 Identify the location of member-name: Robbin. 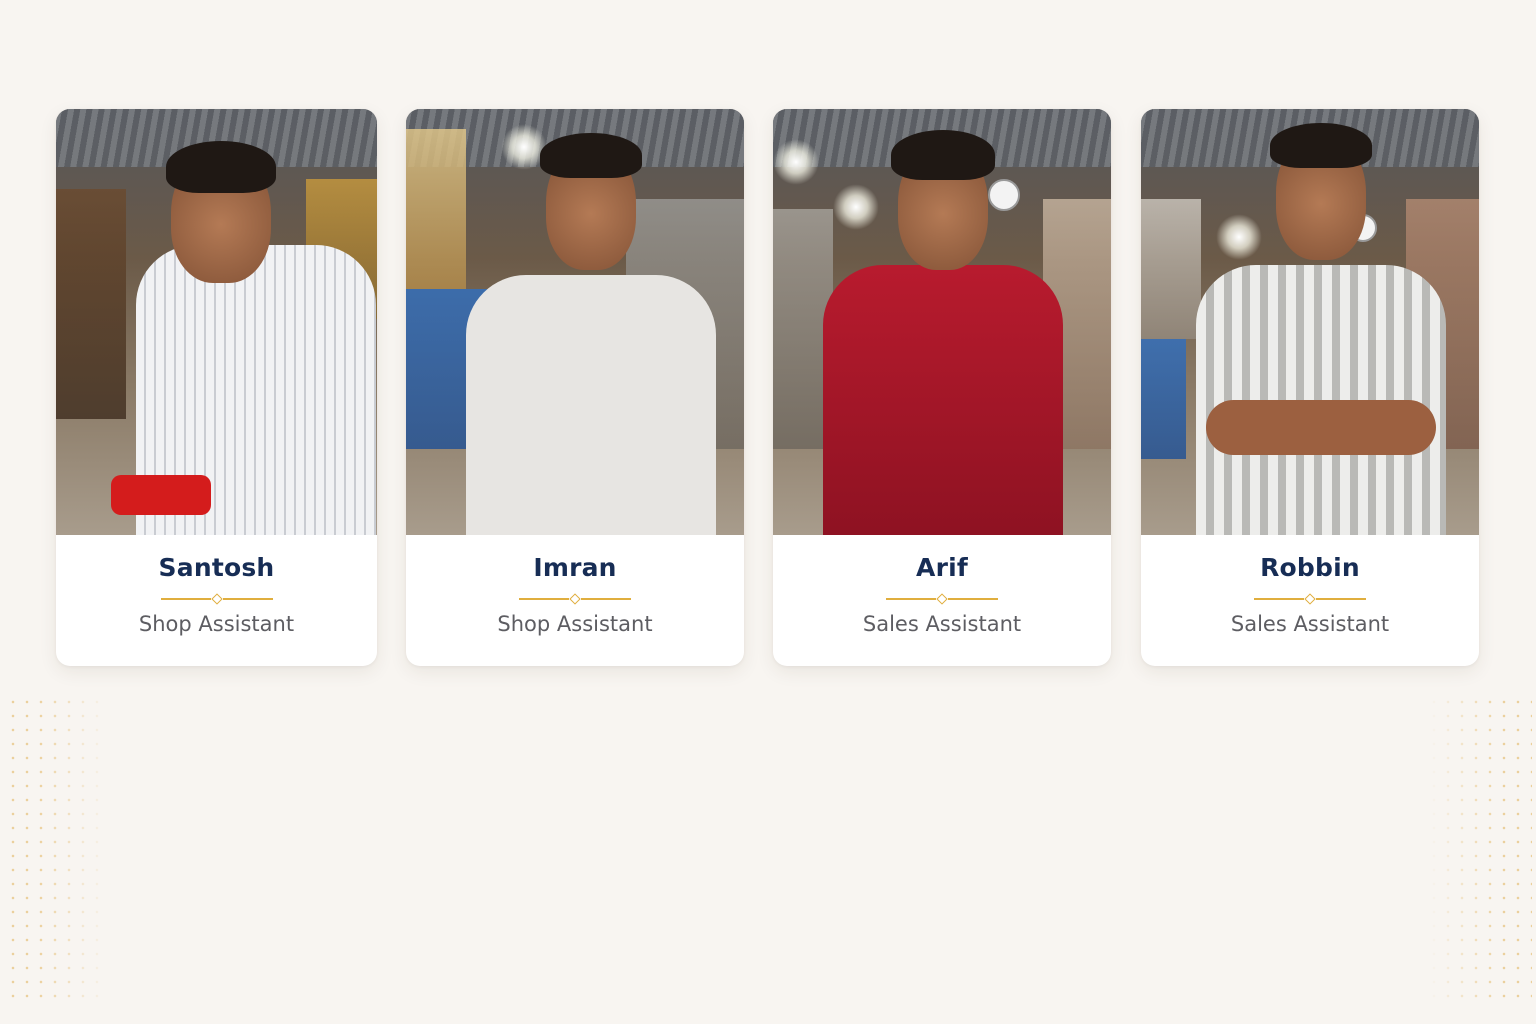
(1310, 567).